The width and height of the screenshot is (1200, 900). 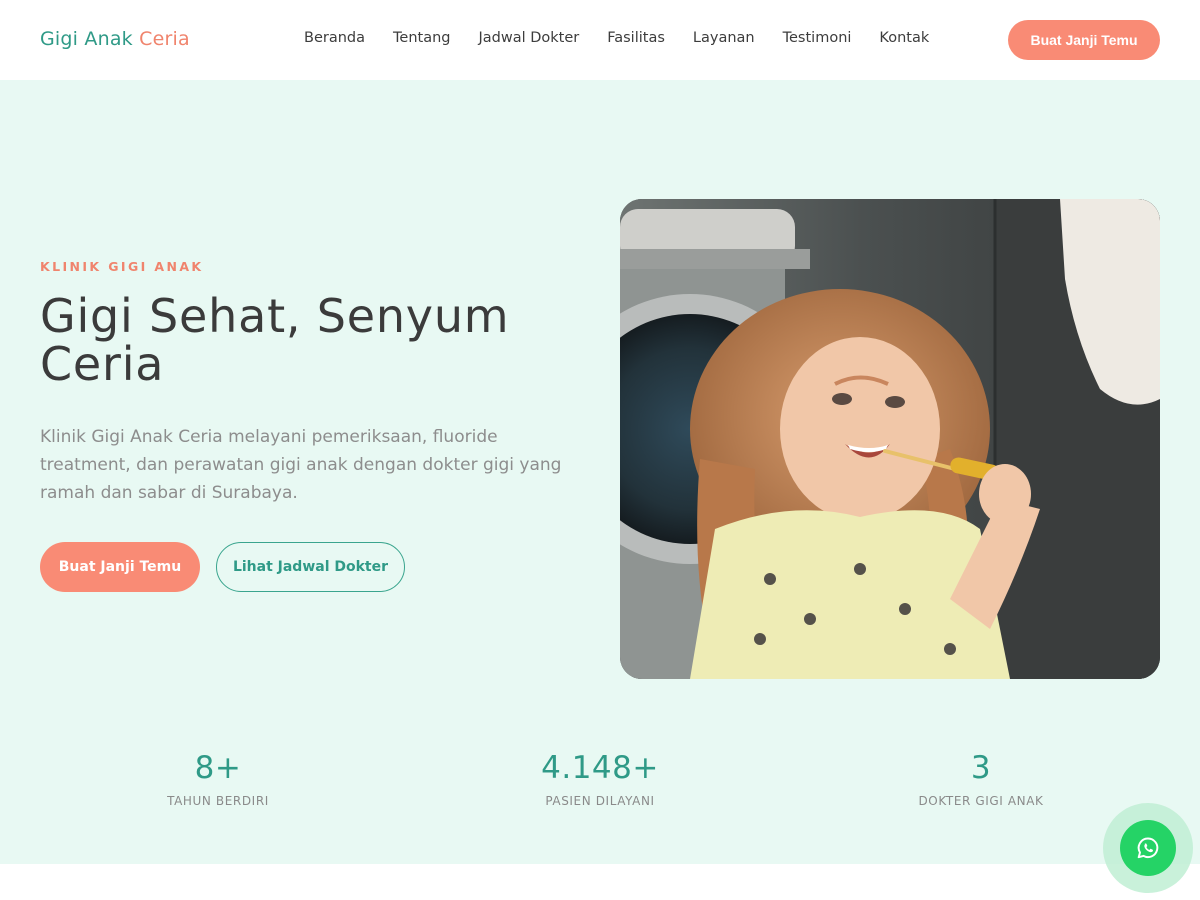 What do you see at coordinates (528, 38) in the screenshot?
I see `nav-item-jadwal-dokter: Jadwal Dokter` at bounding box center [528, 38].